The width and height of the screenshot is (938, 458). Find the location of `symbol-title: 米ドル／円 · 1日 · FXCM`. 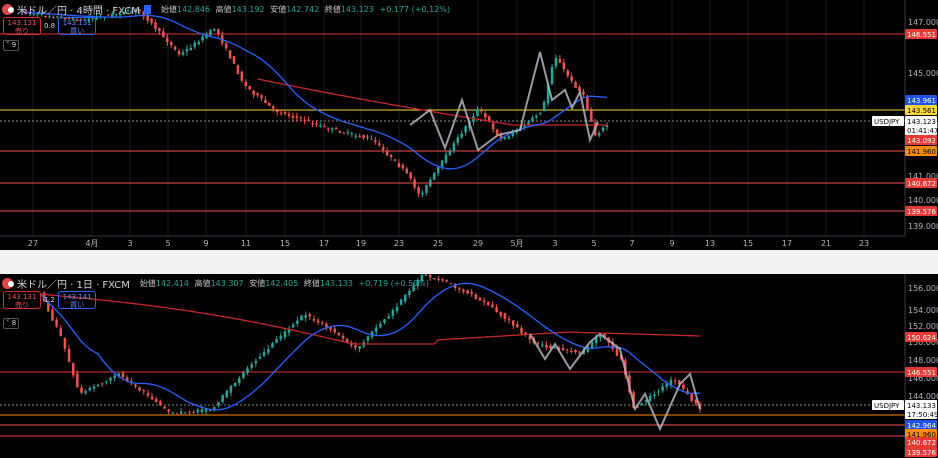

symbol-title: 米ドル／円 · 1日 · FXCM is located at coordinates (73, 283).